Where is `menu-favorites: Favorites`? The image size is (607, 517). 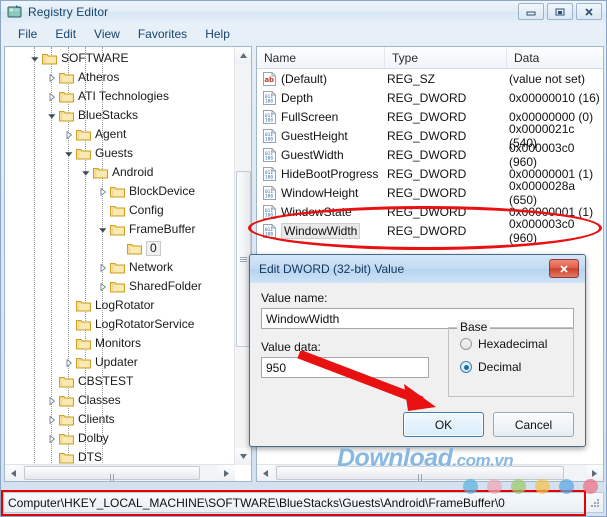
menu-favorites: Favorites is located at coordinates (162, 34).